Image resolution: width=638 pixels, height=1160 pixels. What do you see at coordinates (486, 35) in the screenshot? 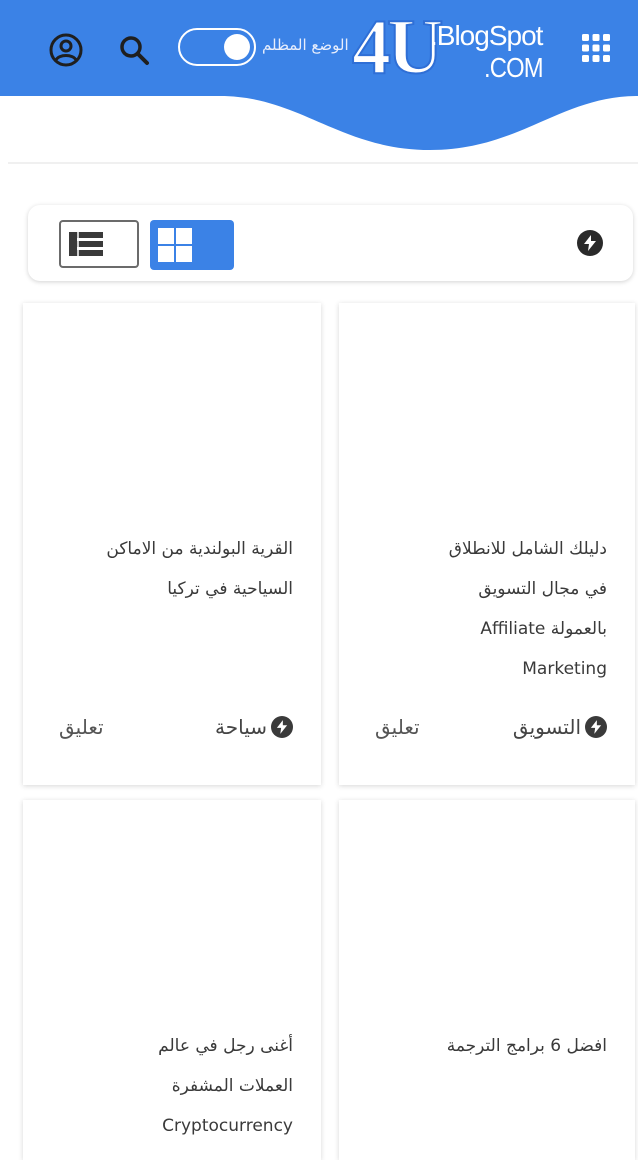
I see `logo-blogspot-text: .BlogSpot` at bounding box center [486, 35].